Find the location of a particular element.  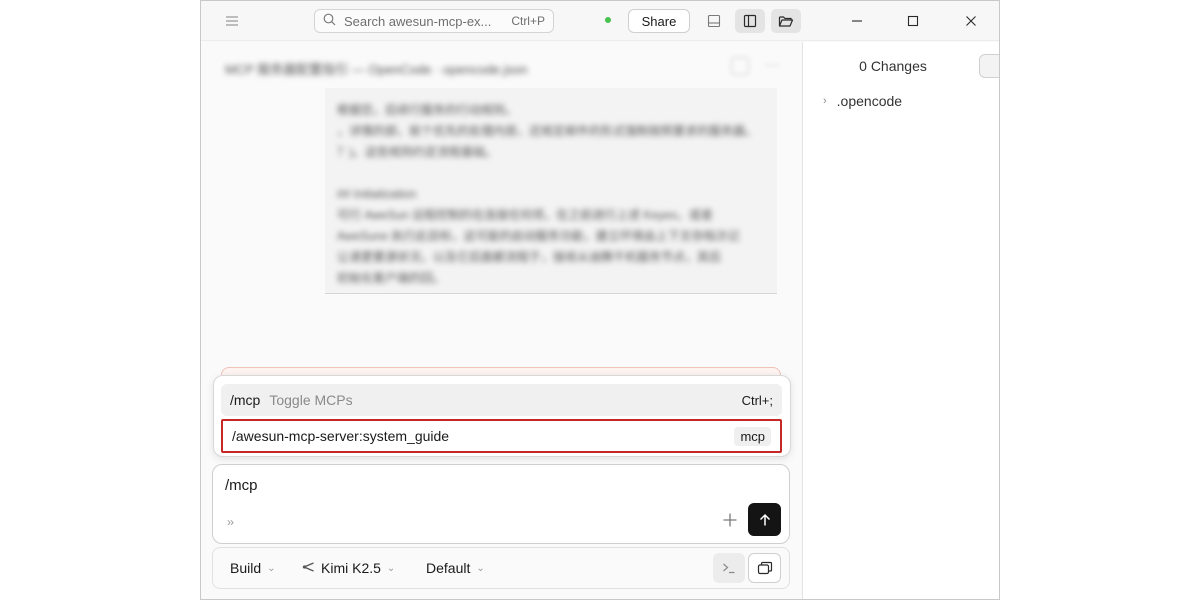

share-button: Share is located at coordinates (659, 21).